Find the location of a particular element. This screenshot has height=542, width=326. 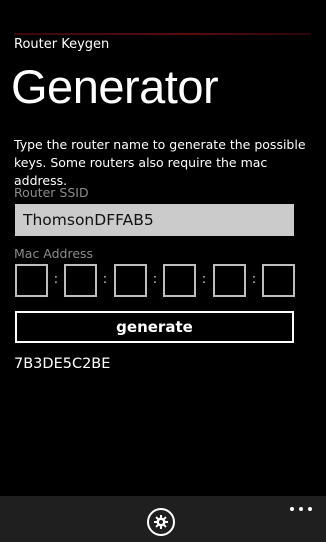

application-bar is located at coordinates (163, 519).